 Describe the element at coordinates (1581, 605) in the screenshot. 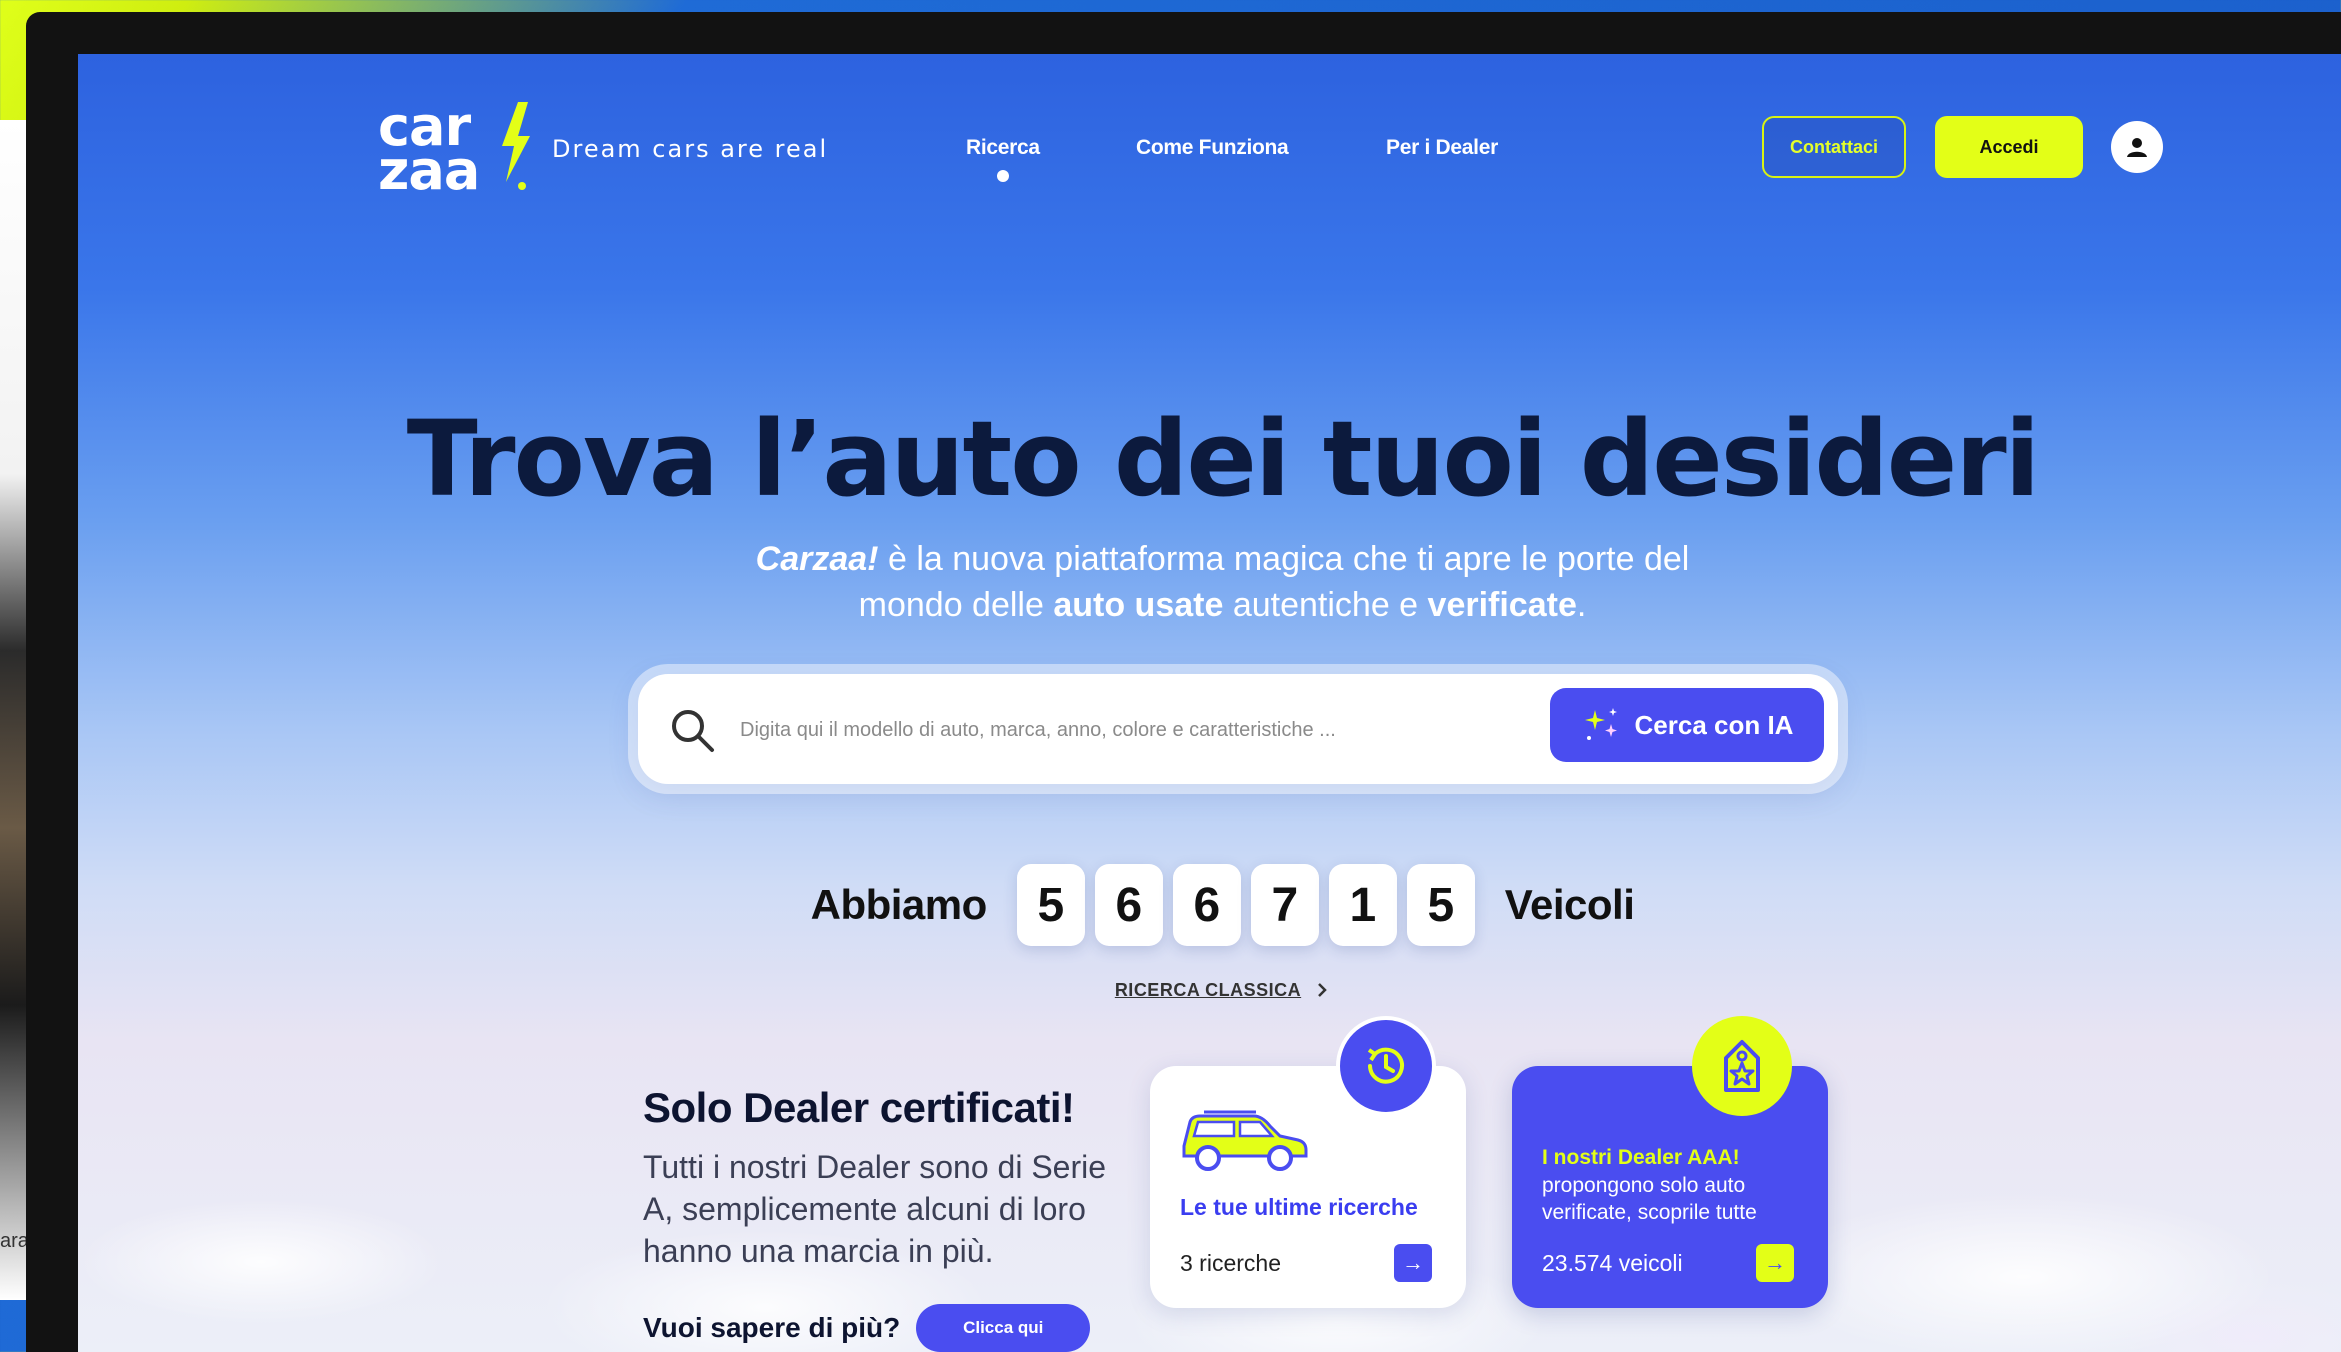

I see `hero-text: .` at that location.